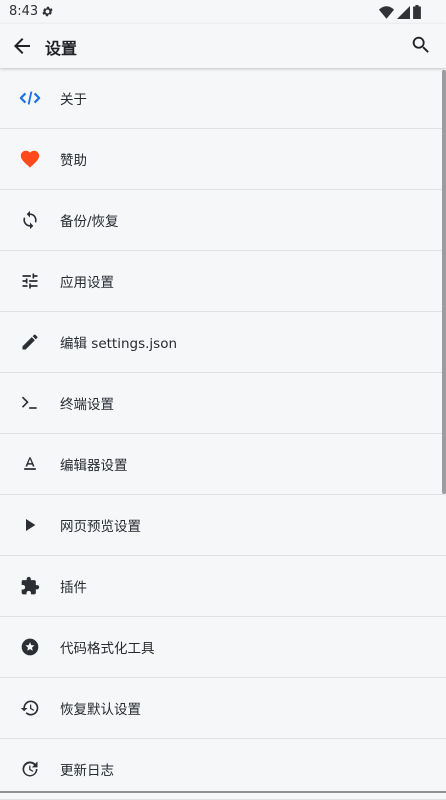 Image resolution: width=446 pixels, height=800 pixels. I want to click on settings-item-about: 关于, so click(223, 98).